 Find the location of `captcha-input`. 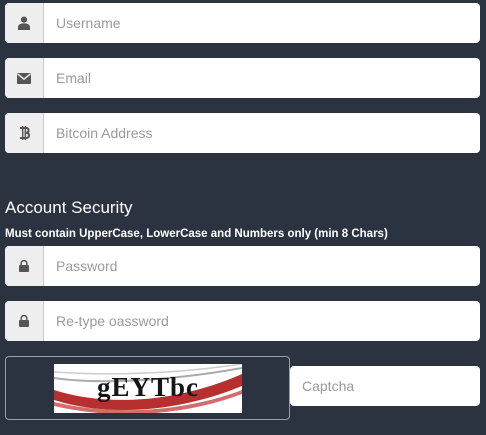

captcha-input is located at coordinates (385, 386).